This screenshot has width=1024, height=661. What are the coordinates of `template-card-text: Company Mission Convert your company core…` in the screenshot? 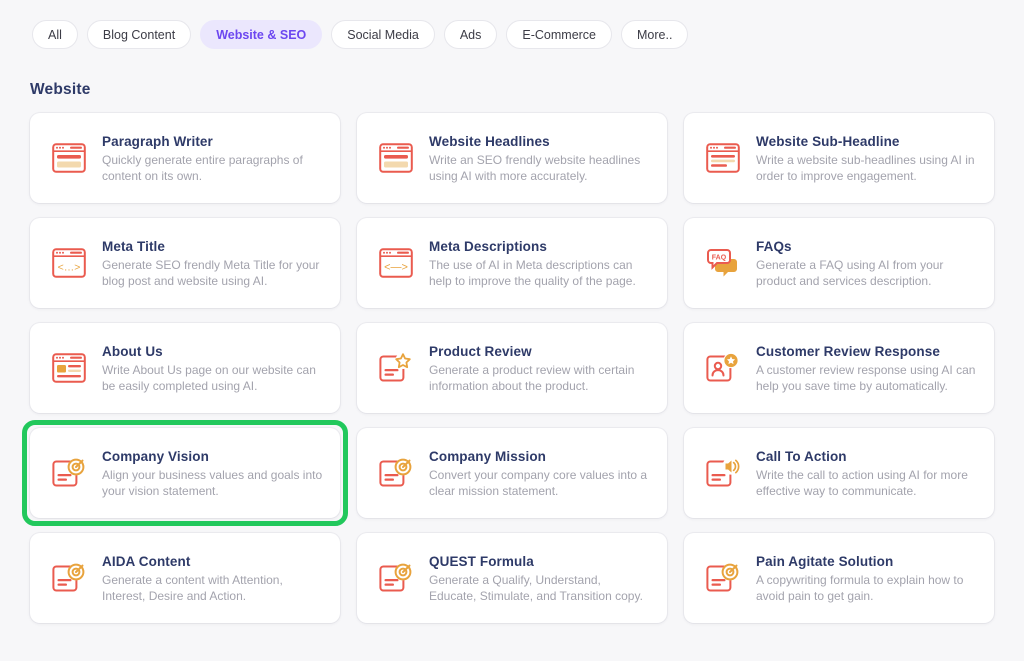 It's located at (540, 473).